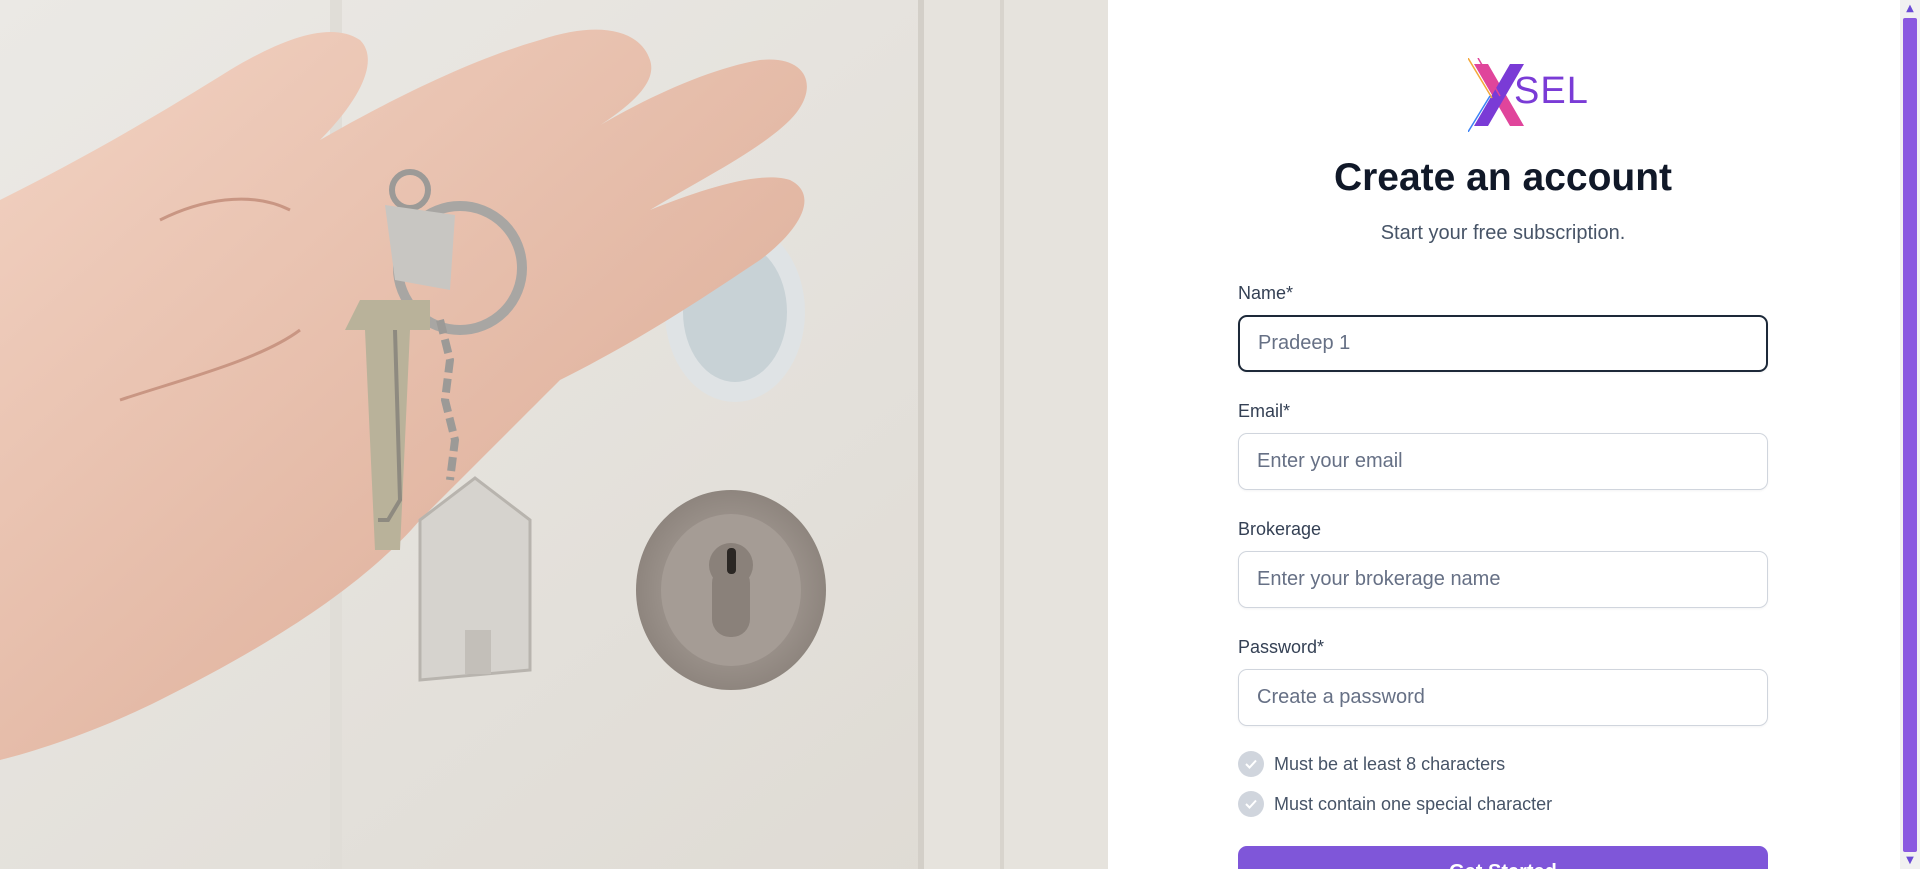 The width and height of the screenshot is (1920, 869). Describe the element at coordinates (1266, 293) in the screenshot. I see `name-label: Name*` at that location.